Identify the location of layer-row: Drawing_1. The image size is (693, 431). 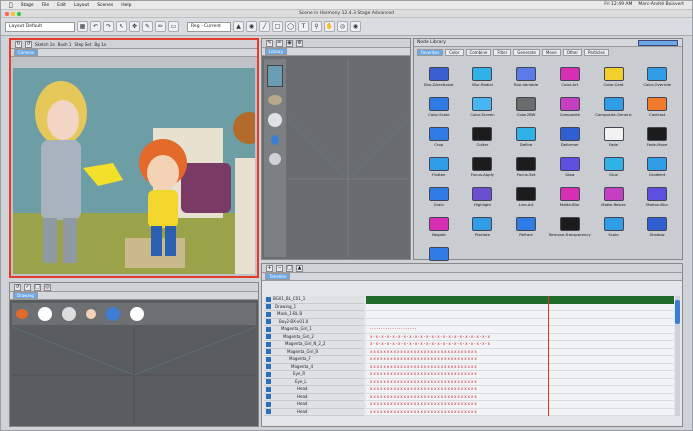
(314, 307).